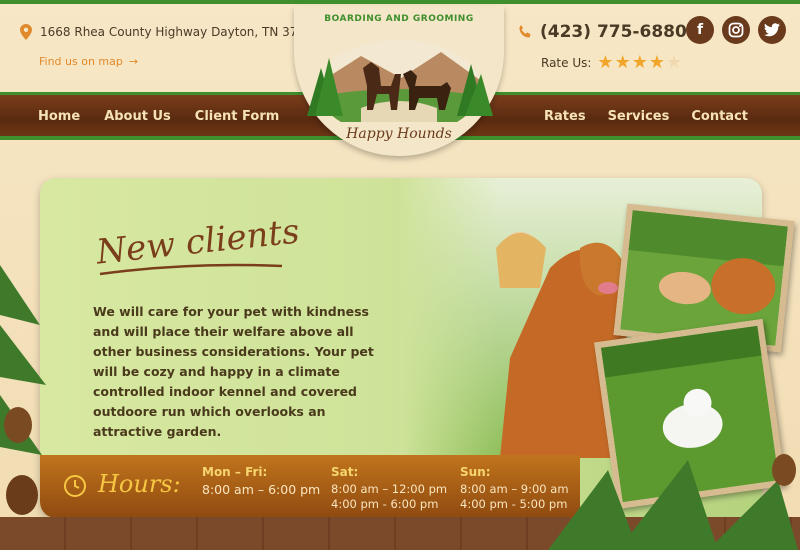 The image size is (800, 550). What do you see at coordinates (59, 116) in the screenshot?
I see `nav-home: Home` at bounding box center [59, 116].